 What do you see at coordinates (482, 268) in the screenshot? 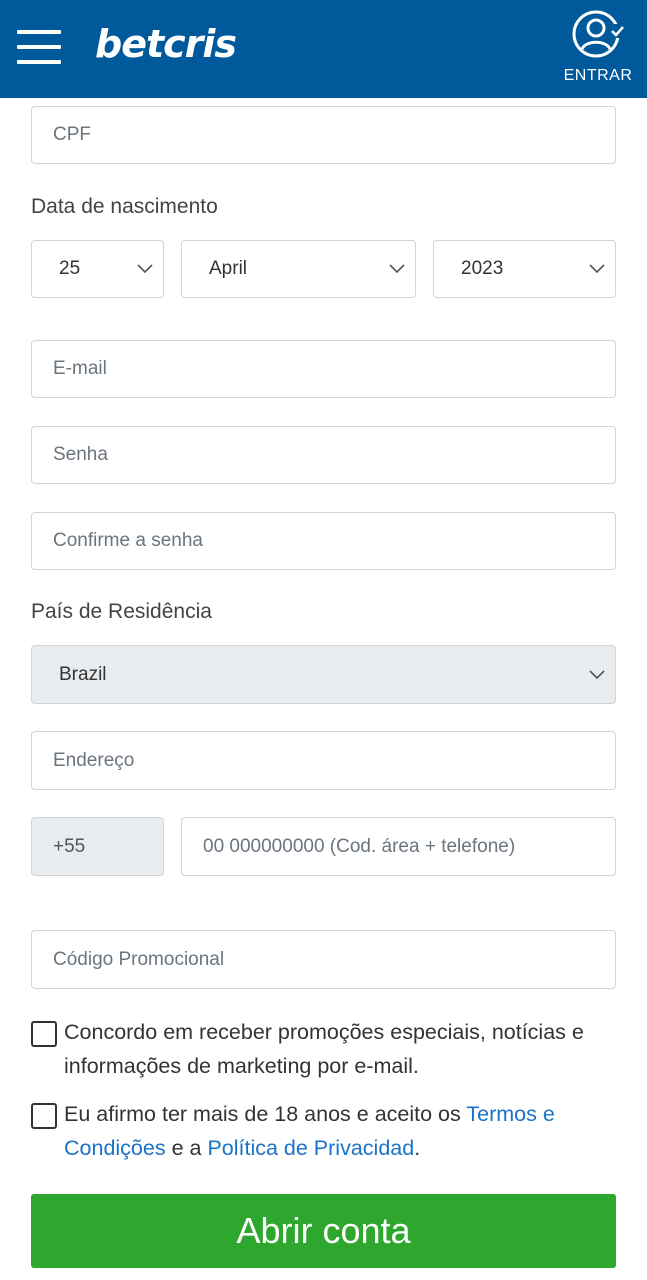
I see `birth-year-value: 2023` at bounding box center [482, 268].